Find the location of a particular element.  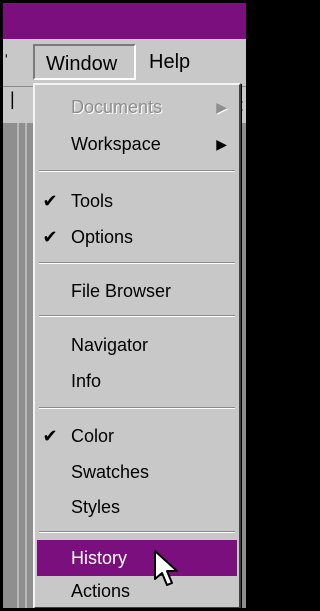

menu-item-navigator: Navigator is located at coordinates (137, 345).